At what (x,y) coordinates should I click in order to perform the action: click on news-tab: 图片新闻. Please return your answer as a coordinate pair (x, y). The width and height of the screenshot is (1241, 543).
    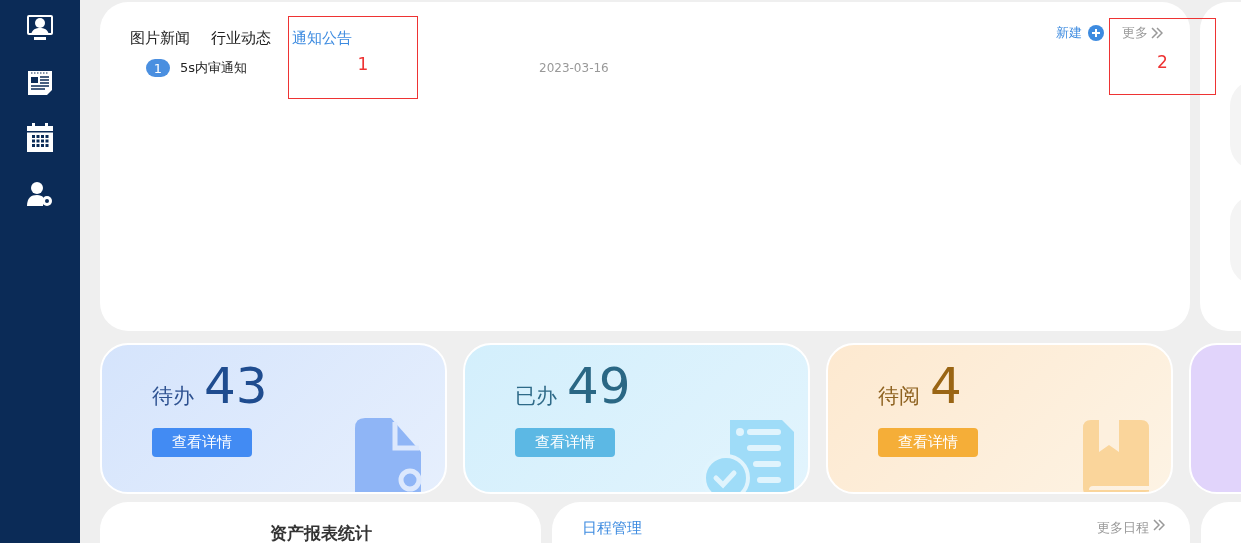
    Looking at the image, I should click on (160, 38).